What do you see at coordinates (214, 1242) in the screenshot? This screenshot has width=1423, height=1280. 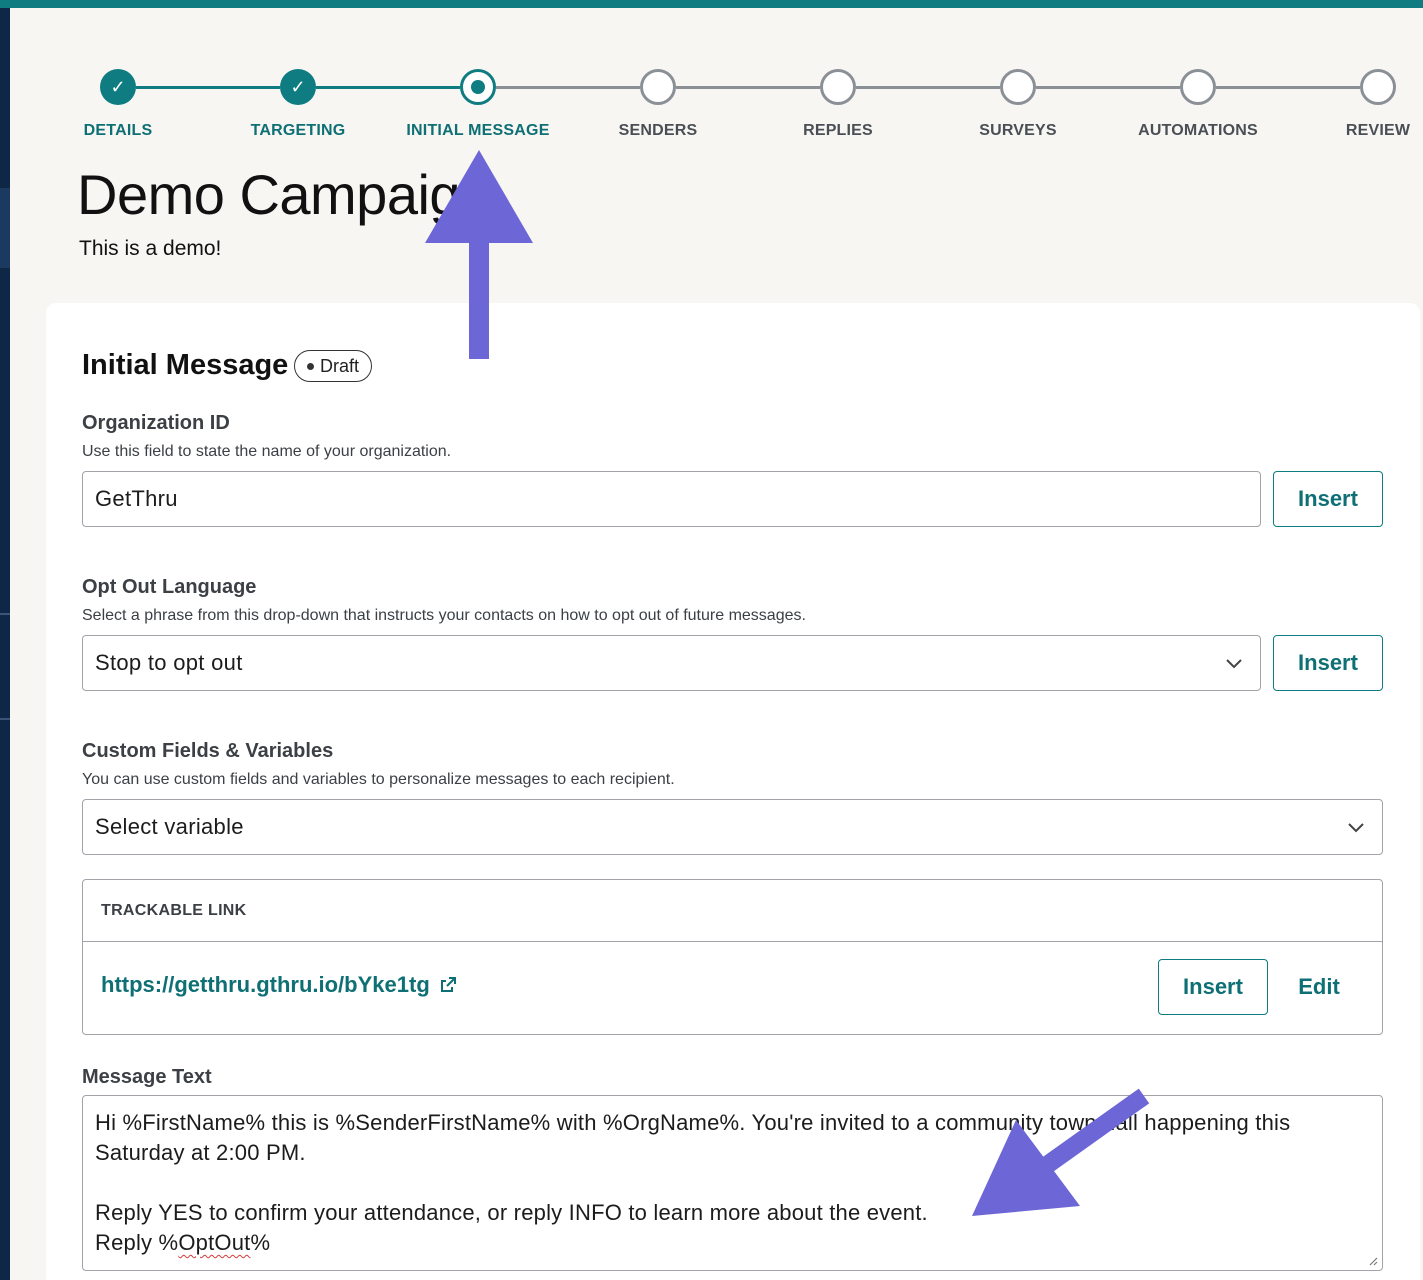 I see `spellcheck-word: OptOut` at bounding box center [214, 1242].